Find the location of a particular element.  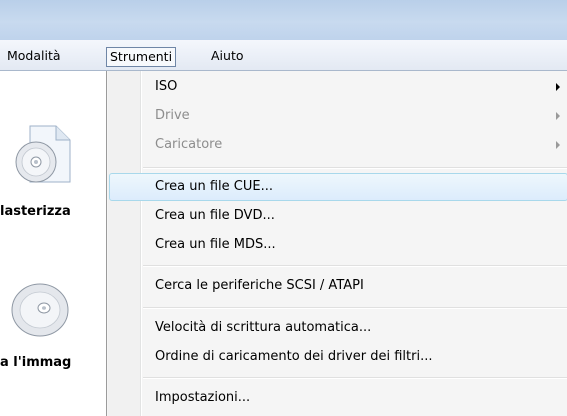

menu-modalita: Modalità is located at coordinates (34, 57).